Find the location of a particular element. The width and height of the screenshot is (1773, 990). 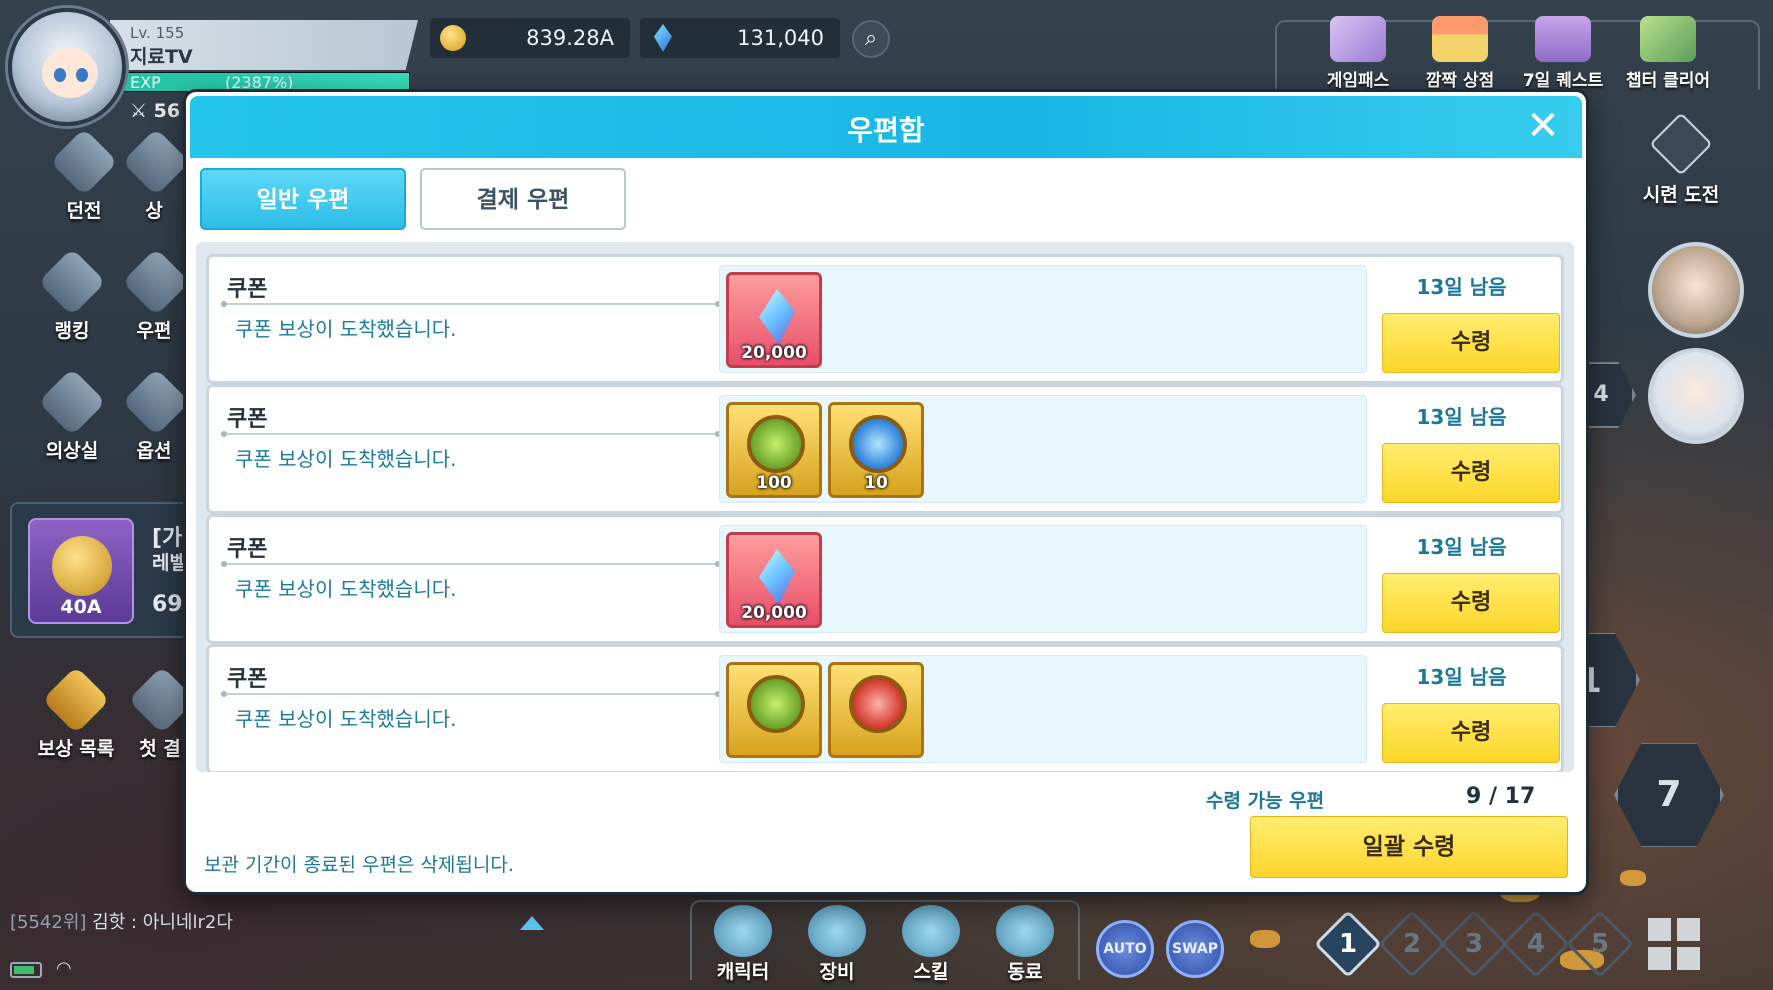

gem-icon is located at coordinates (663, 38).